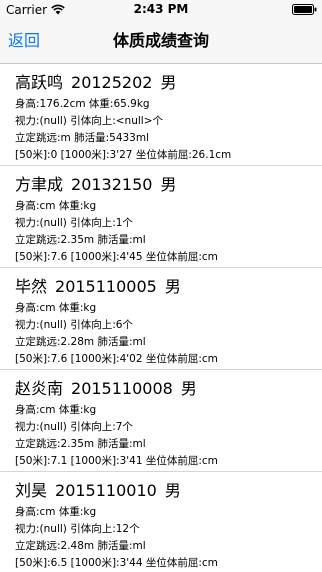 Image resolution: width=322 pixels, height=572 pixels. Describe the element at coordinates (106, 490) in the screenshot. I see `student-id: 2015110010` at that location.